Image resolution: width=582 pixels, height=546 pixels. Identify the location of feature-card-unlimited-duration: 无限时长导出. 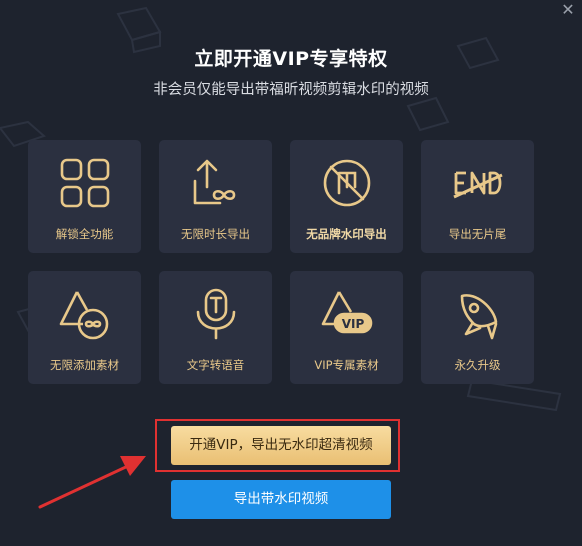
(215, 196).